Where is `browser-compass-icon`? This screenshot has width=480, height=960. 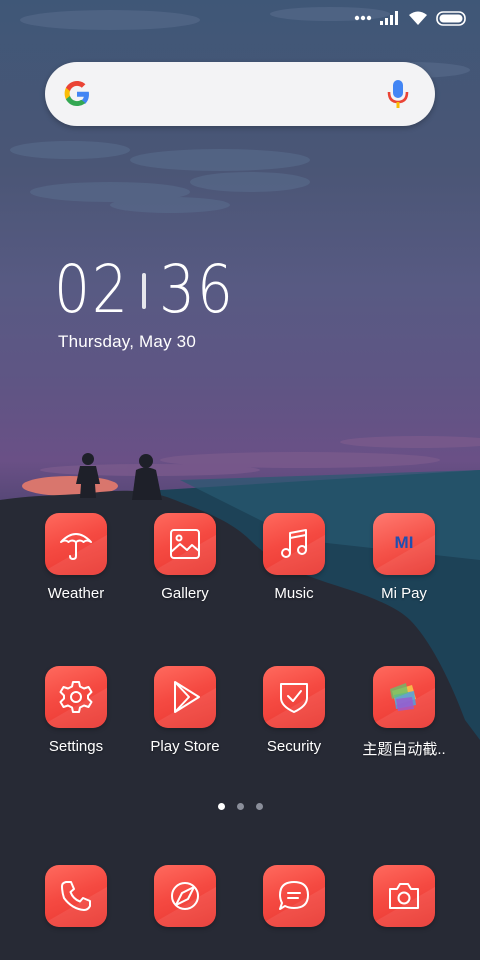 browser-compass-icon is located at coordinates (185, 896).